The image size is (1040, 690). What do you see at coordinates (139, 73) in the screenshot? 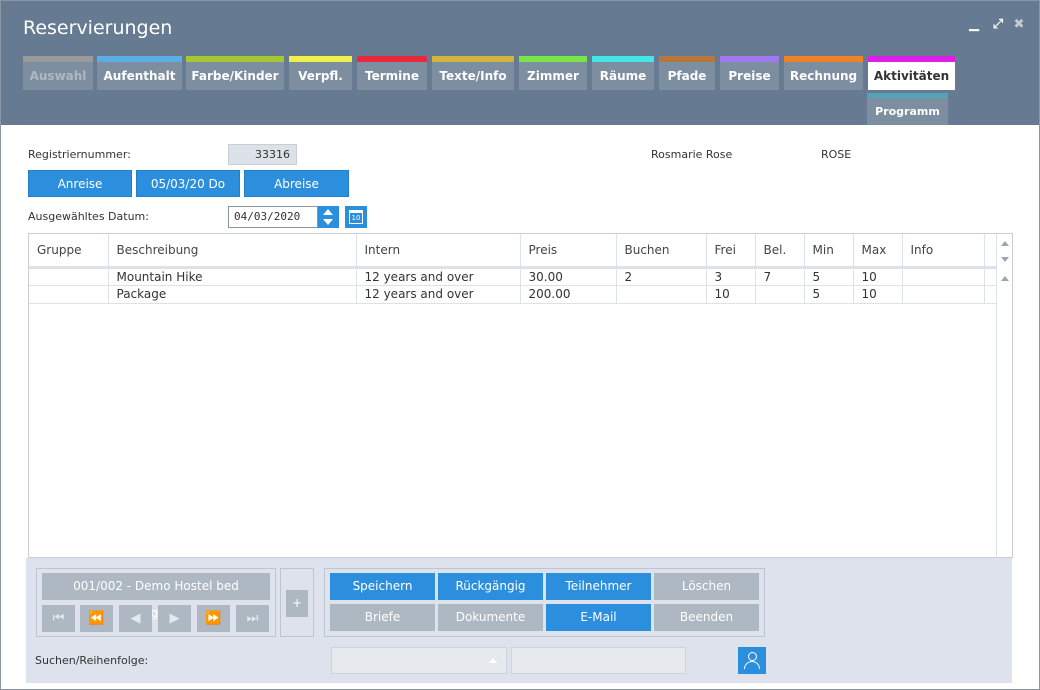
I see `tab-aufenthalt: Aufenthalt` at bounding box center [139, 73].